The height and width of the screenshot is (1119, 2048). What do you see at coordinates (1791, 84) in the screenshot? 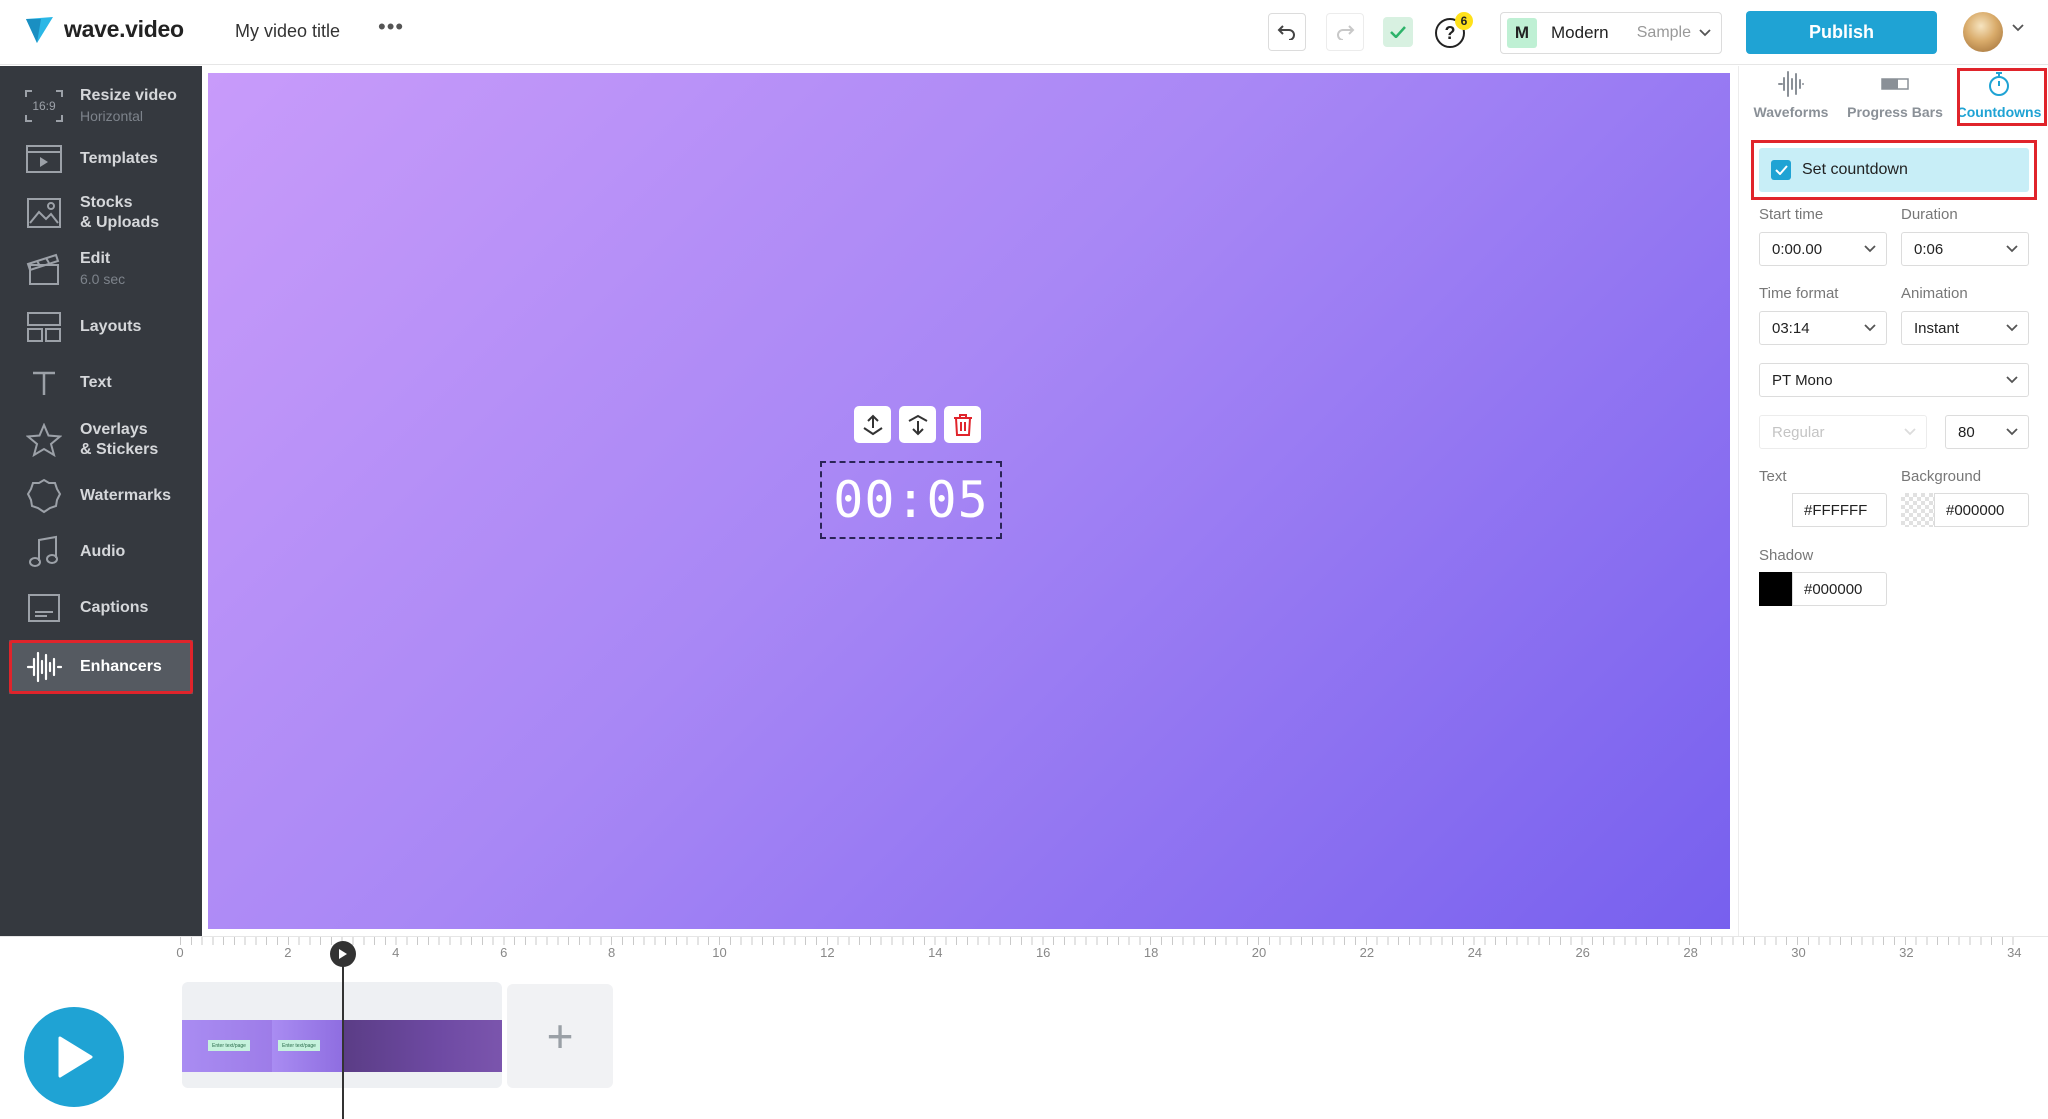
I see `waveform-icon` at bounding box center [1791, 84].